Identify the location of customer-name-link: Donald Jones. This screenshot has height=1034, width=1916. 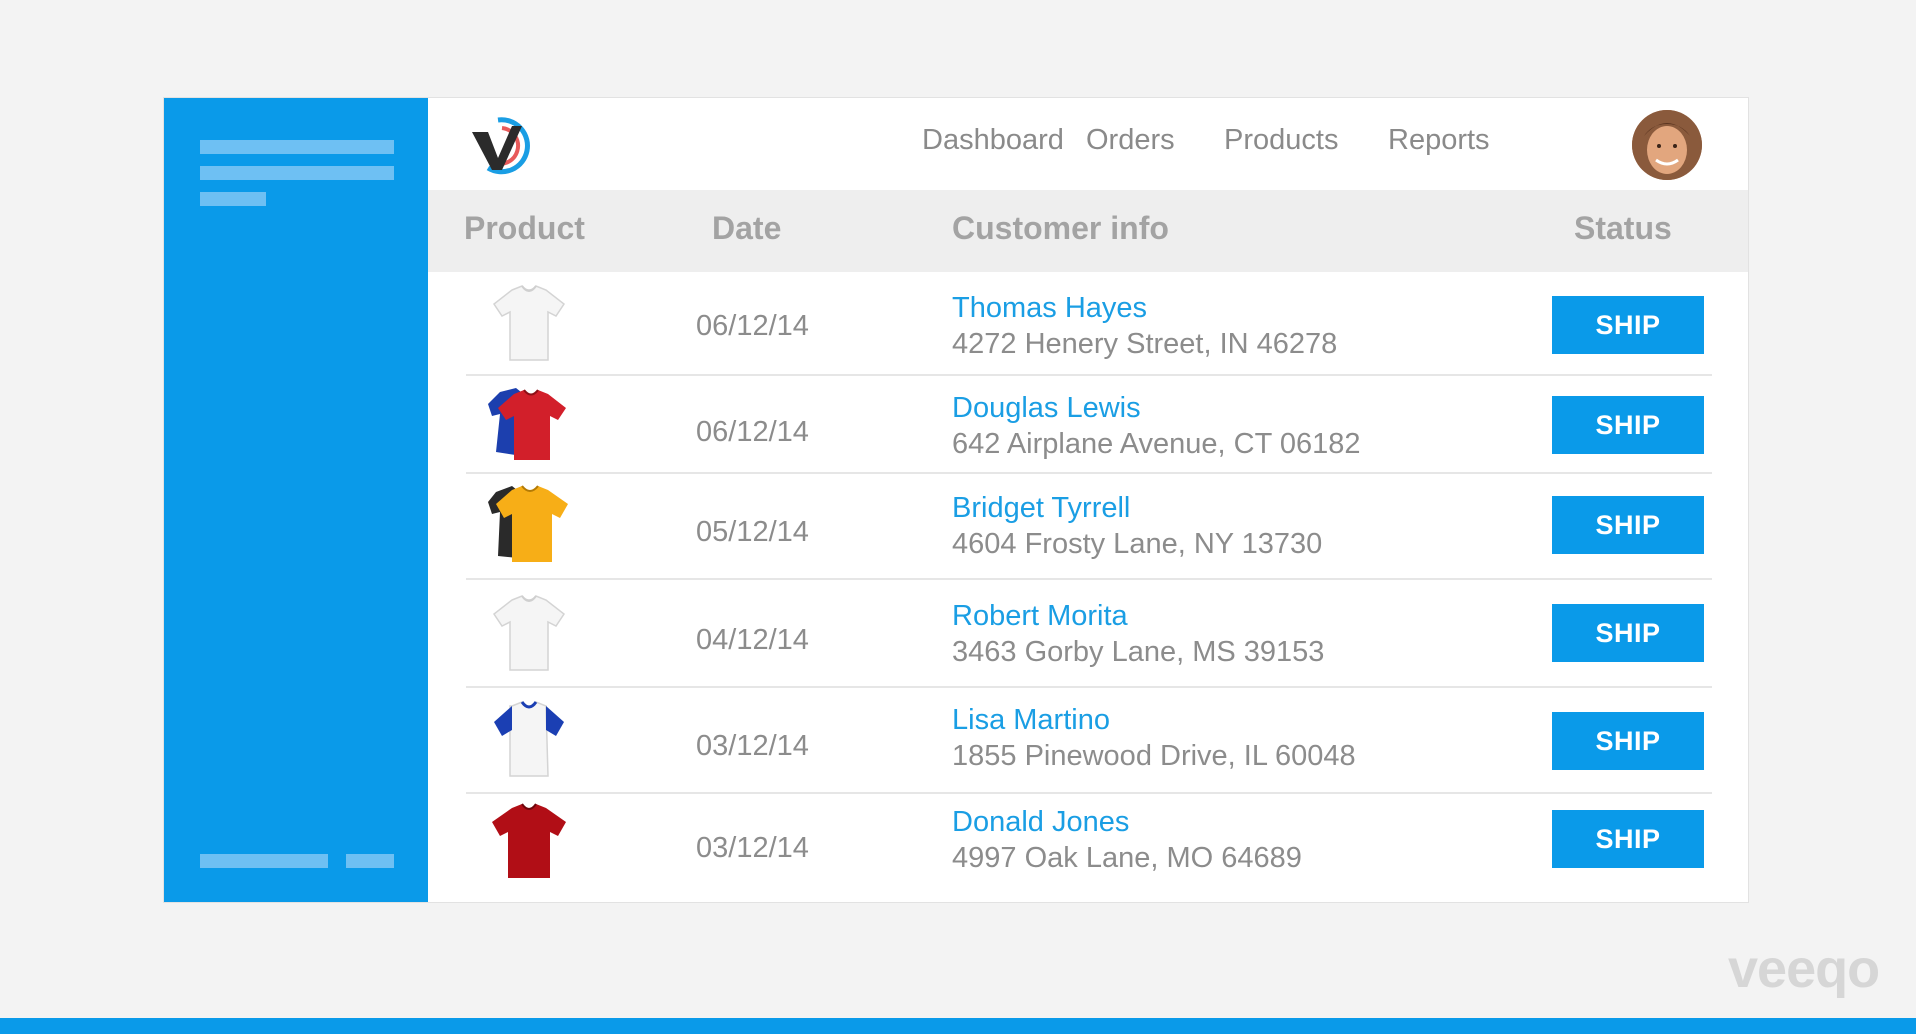
(1040, 822).